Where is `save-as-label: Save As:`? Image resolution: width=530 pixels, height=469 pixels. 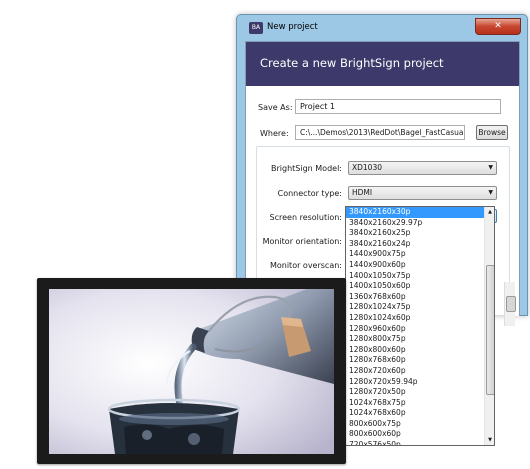 save-as-label: Save As: is located at coordinates (275, 107).